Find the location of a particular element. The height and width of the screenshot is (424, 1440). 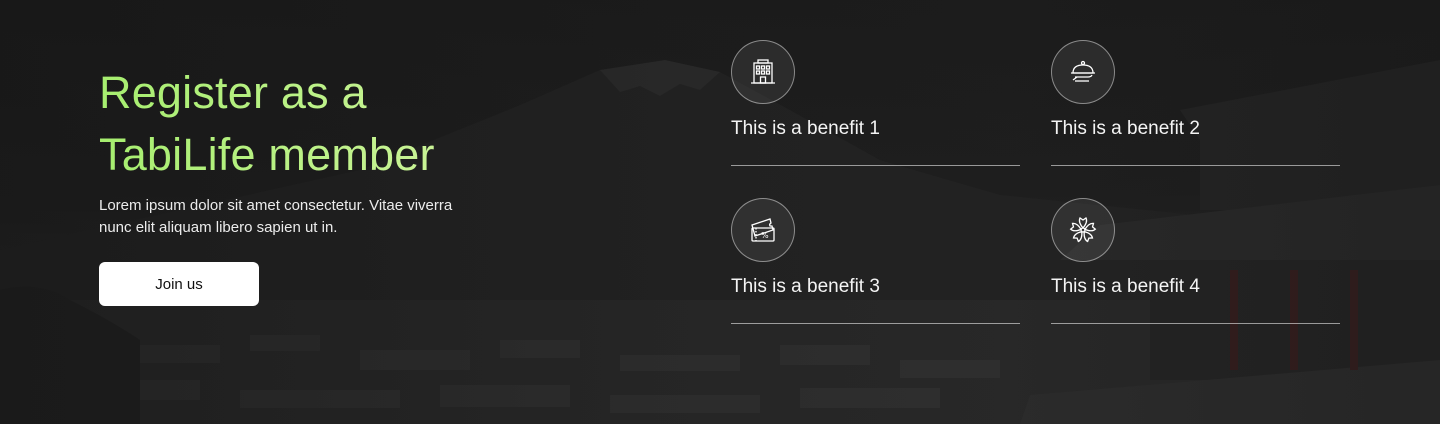

building-icon is located at coordinates (763, 72).